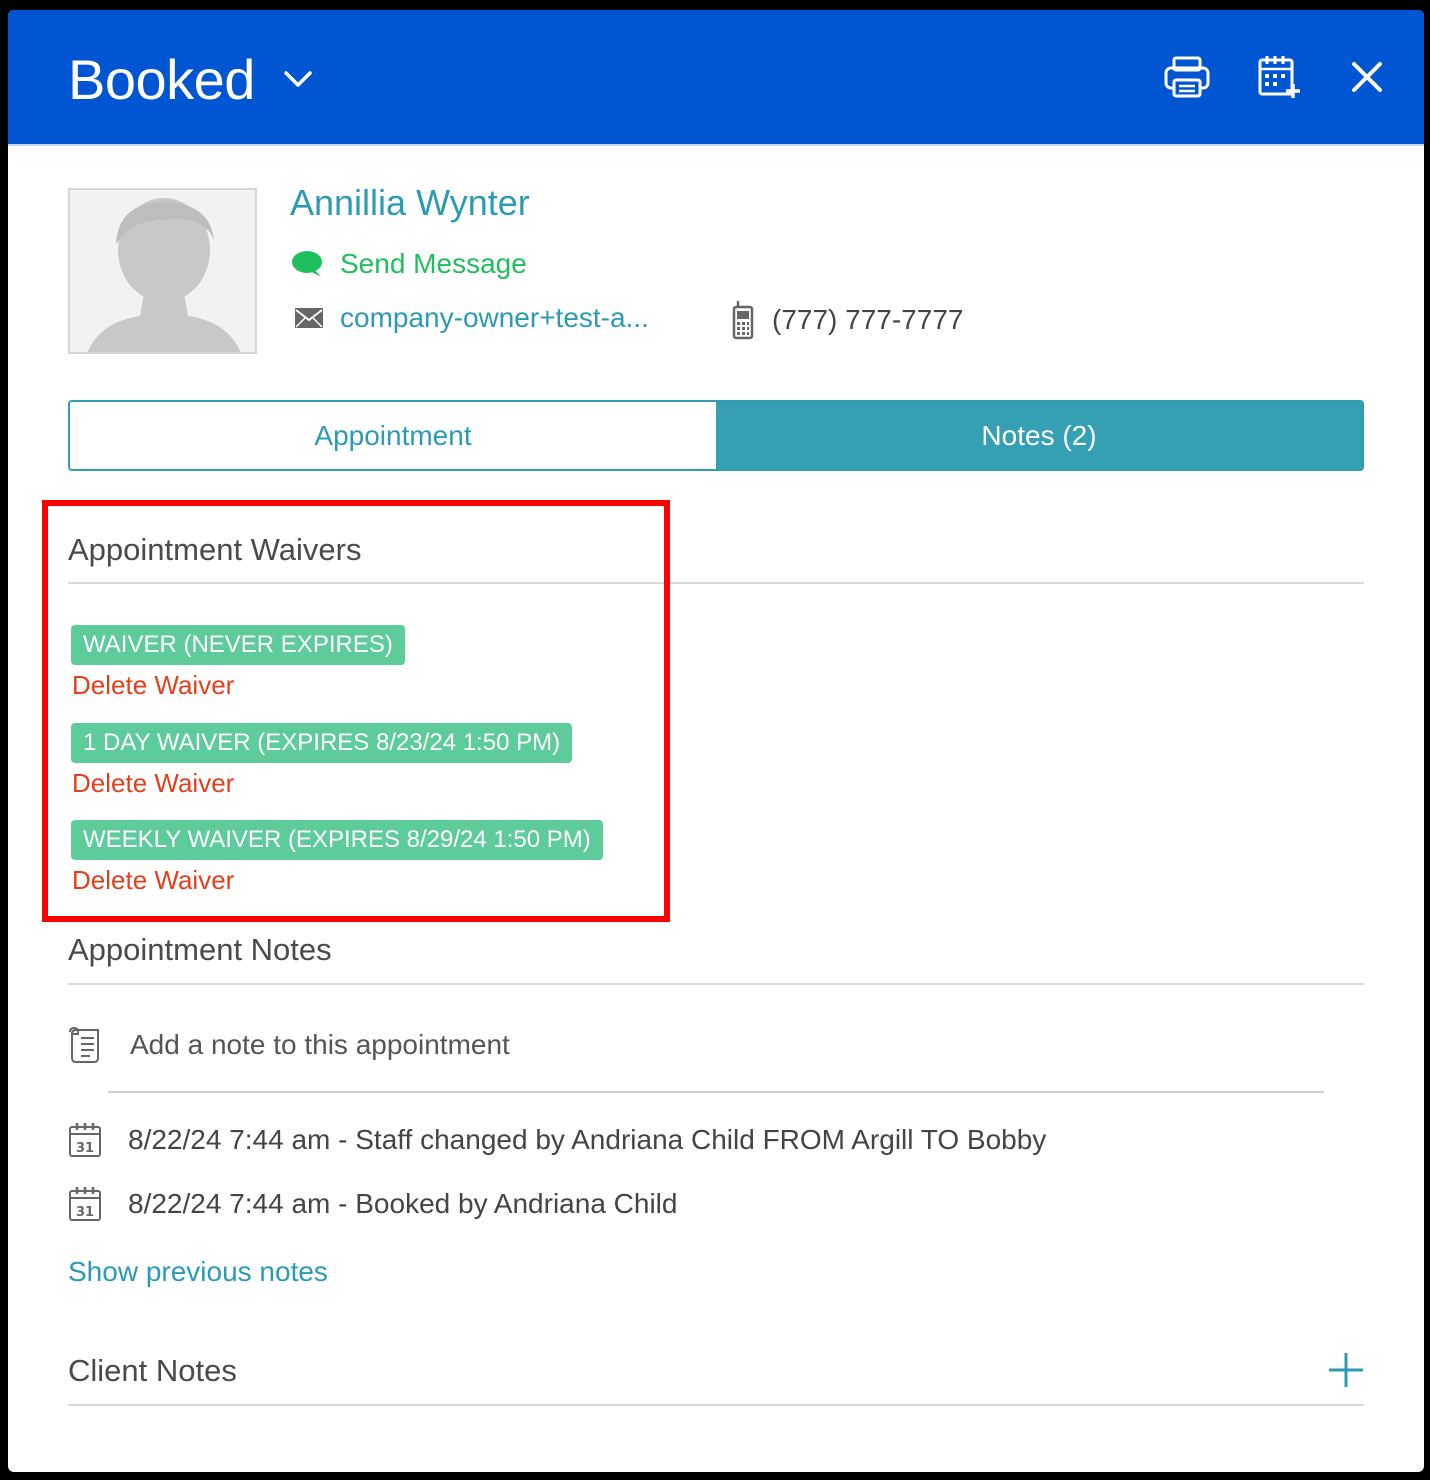 The width and height of the screenshot is (1430, 1480). What do you see at coordinates (337, 840) in the screenshot?
I see `waiver-badge: WEEKLY WAIVER (EXPIRES 8/29/24 1:50 PM)` at bounding box center [337, 840].